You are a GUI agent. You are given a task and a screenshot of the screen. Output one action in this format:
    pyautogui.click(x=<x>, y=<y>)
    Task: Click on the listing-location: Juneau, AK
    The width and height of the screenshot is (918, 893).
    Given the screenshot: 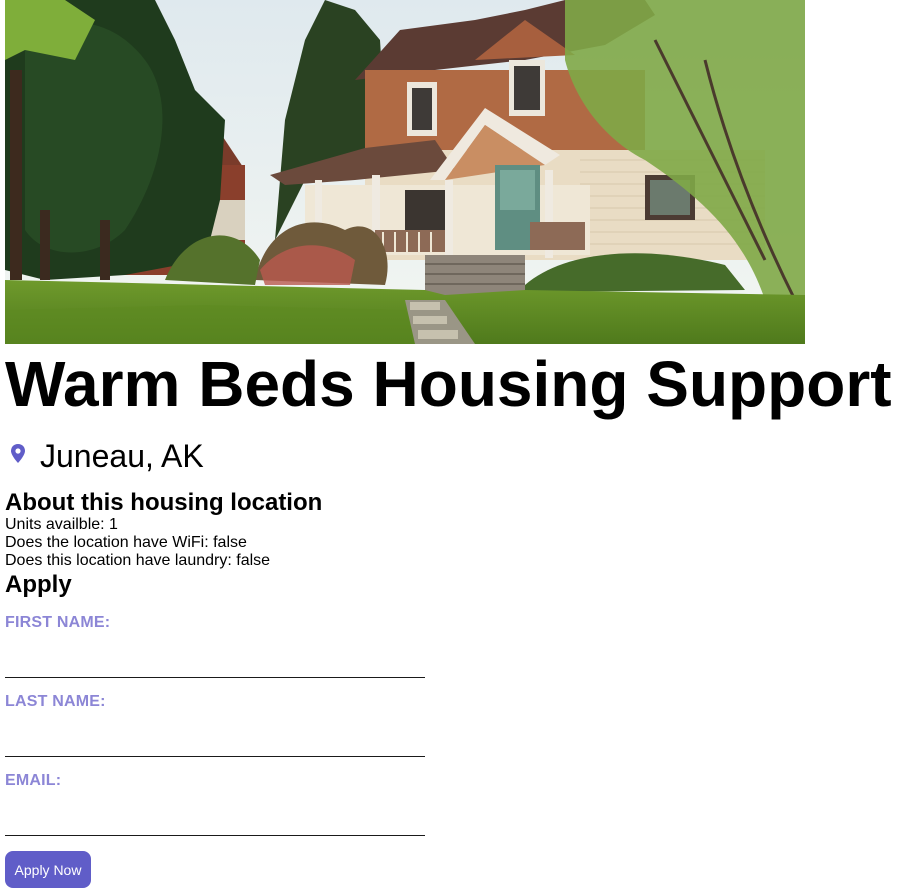 What is the action you would take?
    pyautogui.click(x=104, y=456)
    